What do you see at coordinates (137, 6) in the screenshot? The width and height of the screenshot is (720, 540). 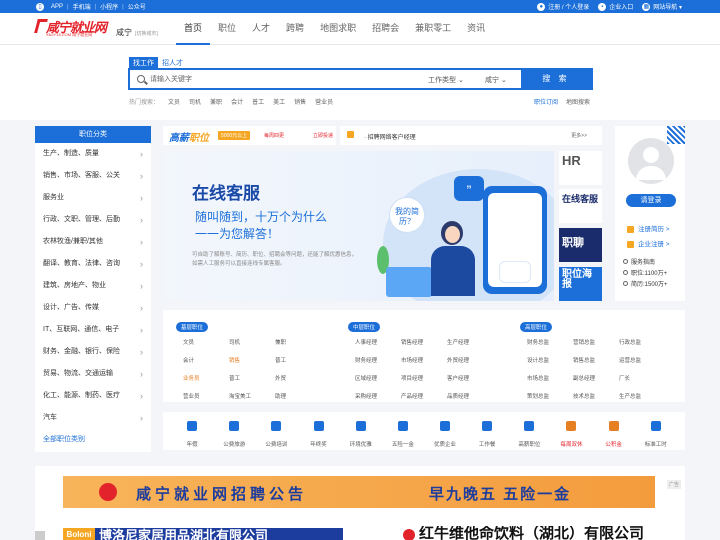 I see `wechat-link: 公众号` at bounding box center [137, 6].